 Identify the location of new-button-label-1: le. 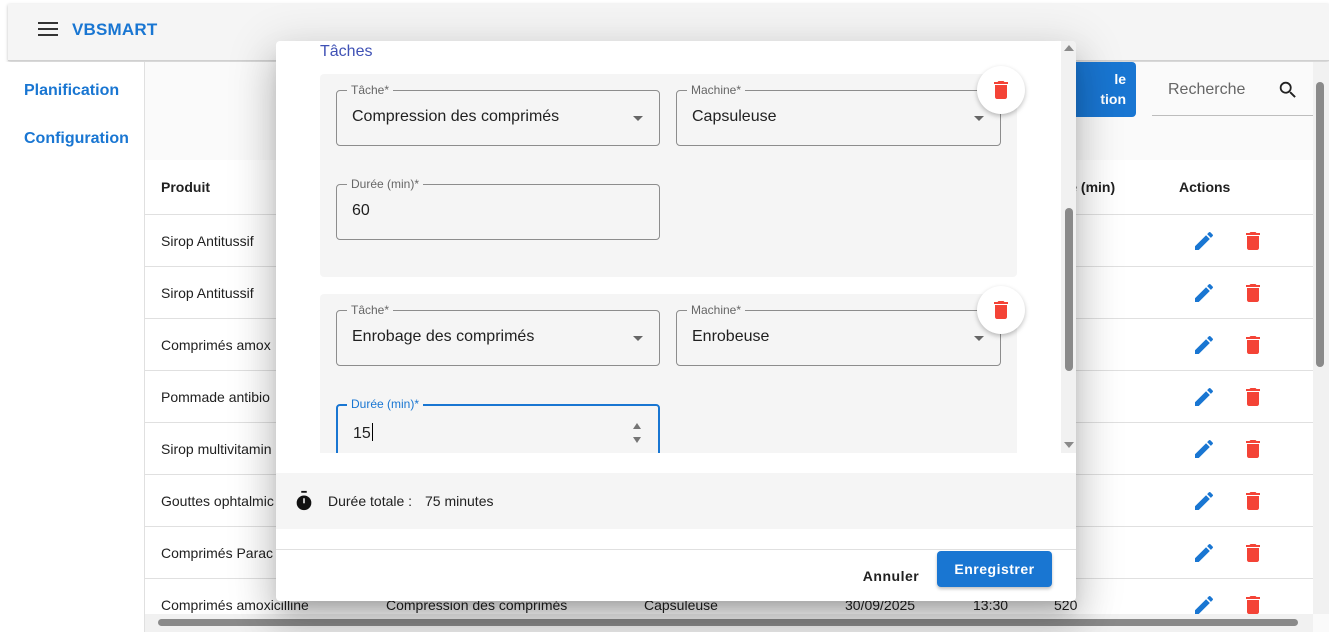
(1120, 79).